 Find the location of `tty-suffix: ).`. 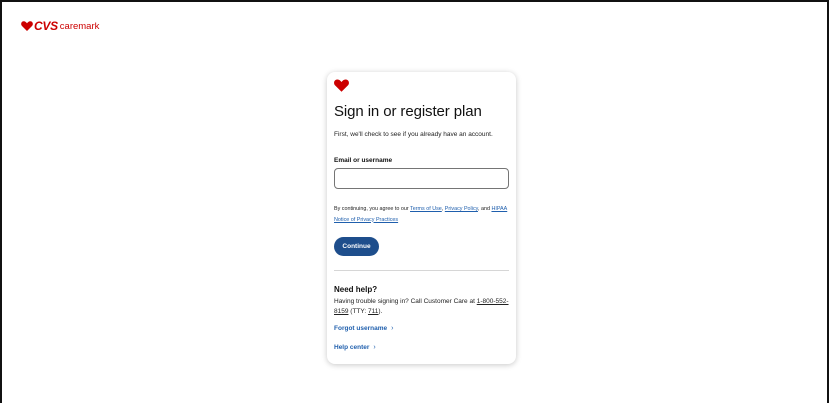

tty-suffix: ). is located at coordinates (380, 311).